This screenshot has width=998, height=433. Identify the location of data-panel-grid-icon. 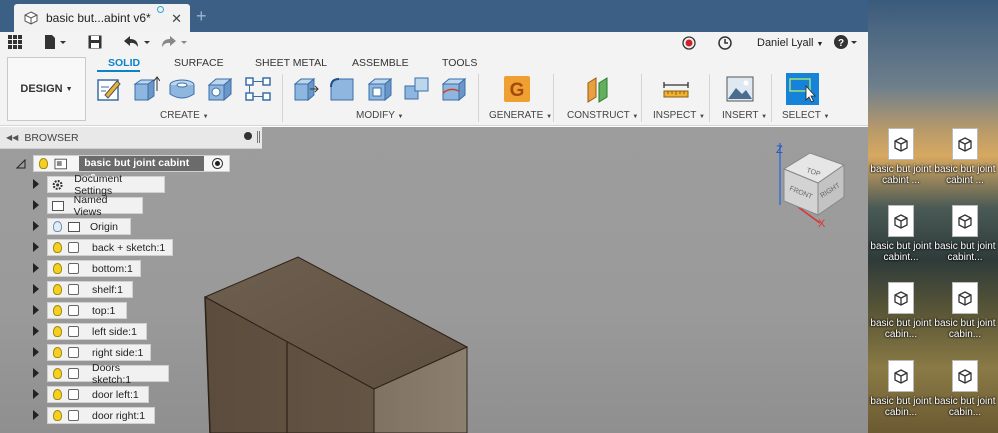
(15, 42).